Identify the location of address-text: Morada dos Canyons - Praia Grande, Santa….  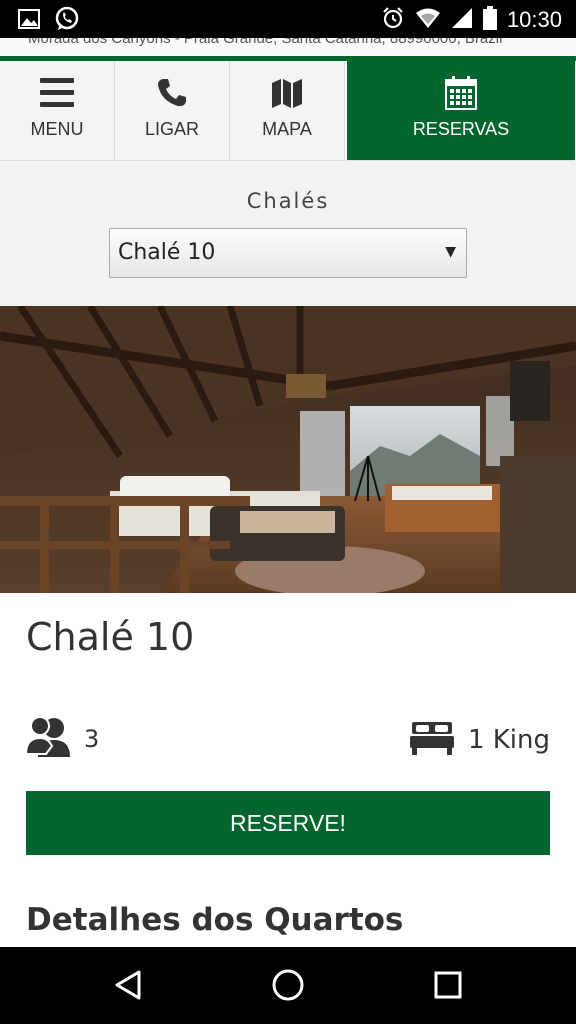
(265, 42).